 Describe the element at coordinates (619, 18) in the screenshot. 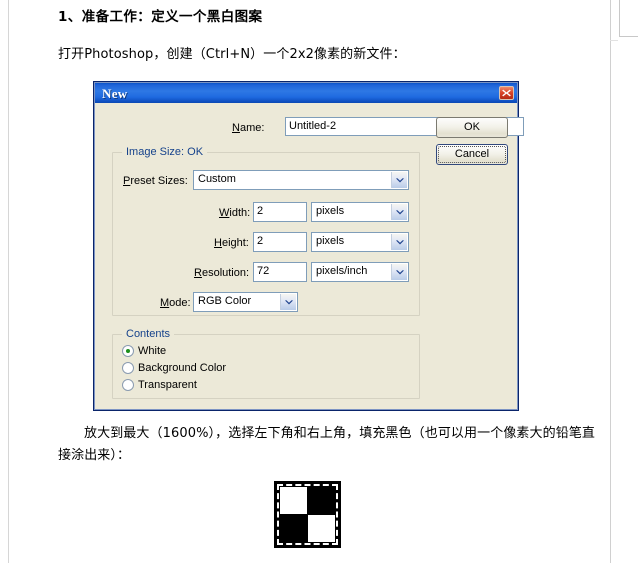

I see `margin-corner-vertical` at that location.